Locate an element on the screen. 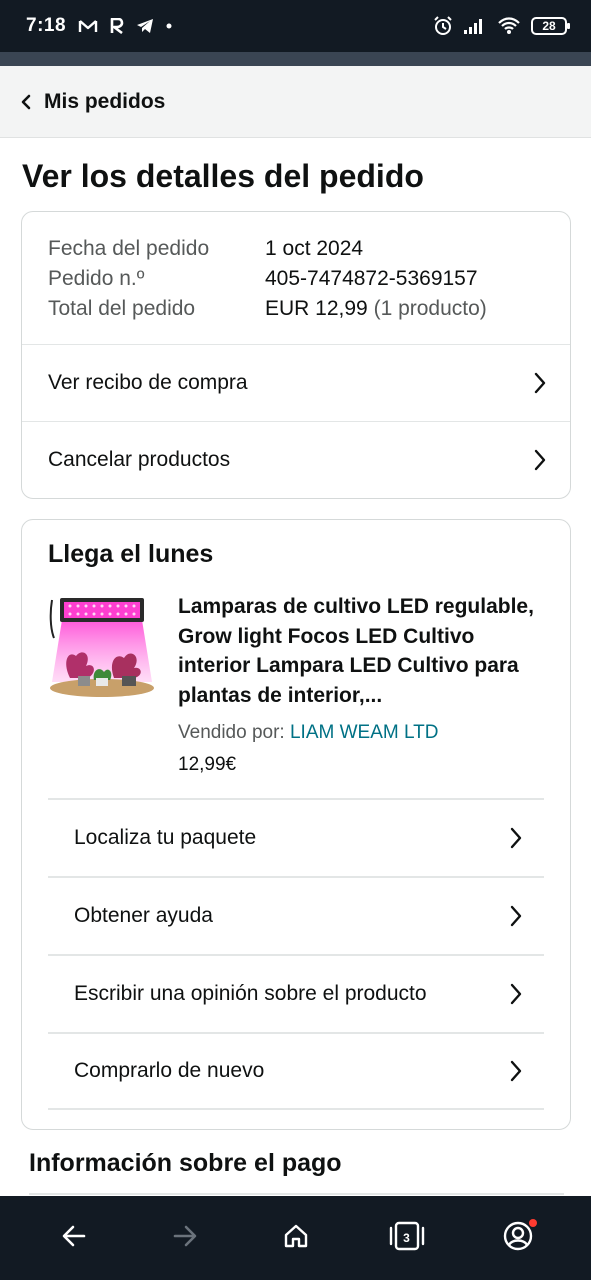 The image size is (591, 1280). account-button is located at coordinates (518, 1238).